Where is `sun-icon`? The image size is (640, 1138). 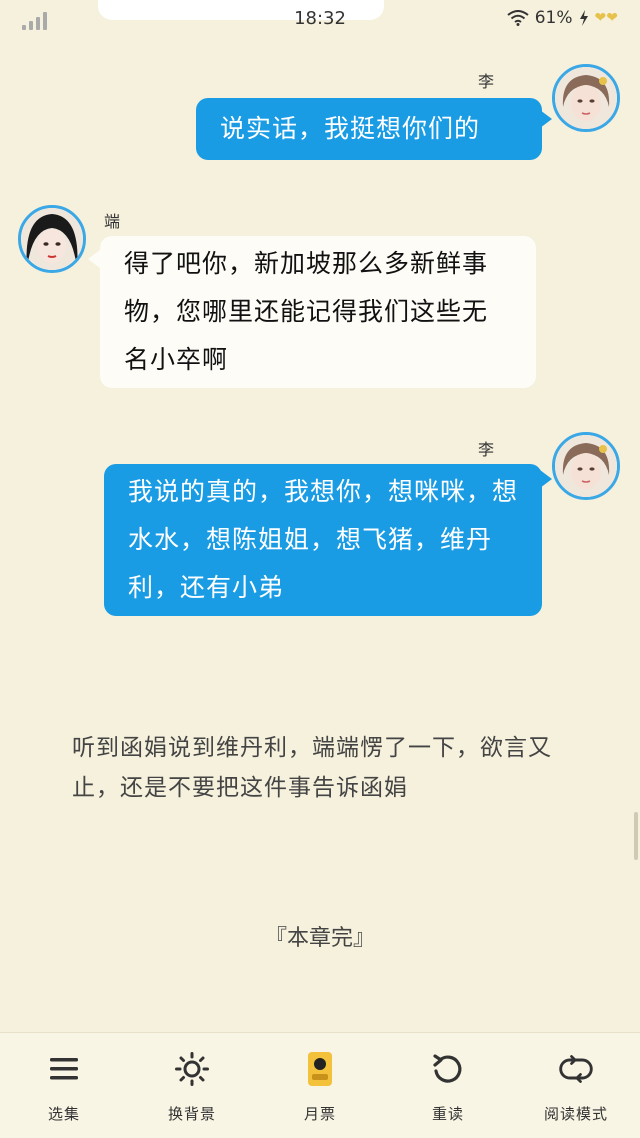
sun-icon is located at coordinates (192, 1069).